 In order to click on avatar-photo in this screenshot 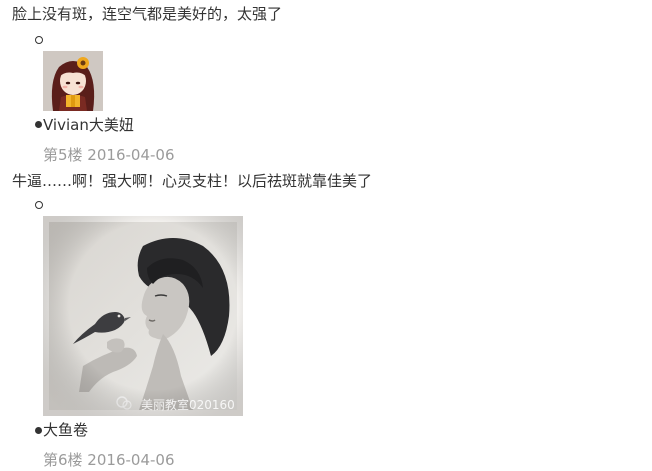, I will do `click(143, 316)`.